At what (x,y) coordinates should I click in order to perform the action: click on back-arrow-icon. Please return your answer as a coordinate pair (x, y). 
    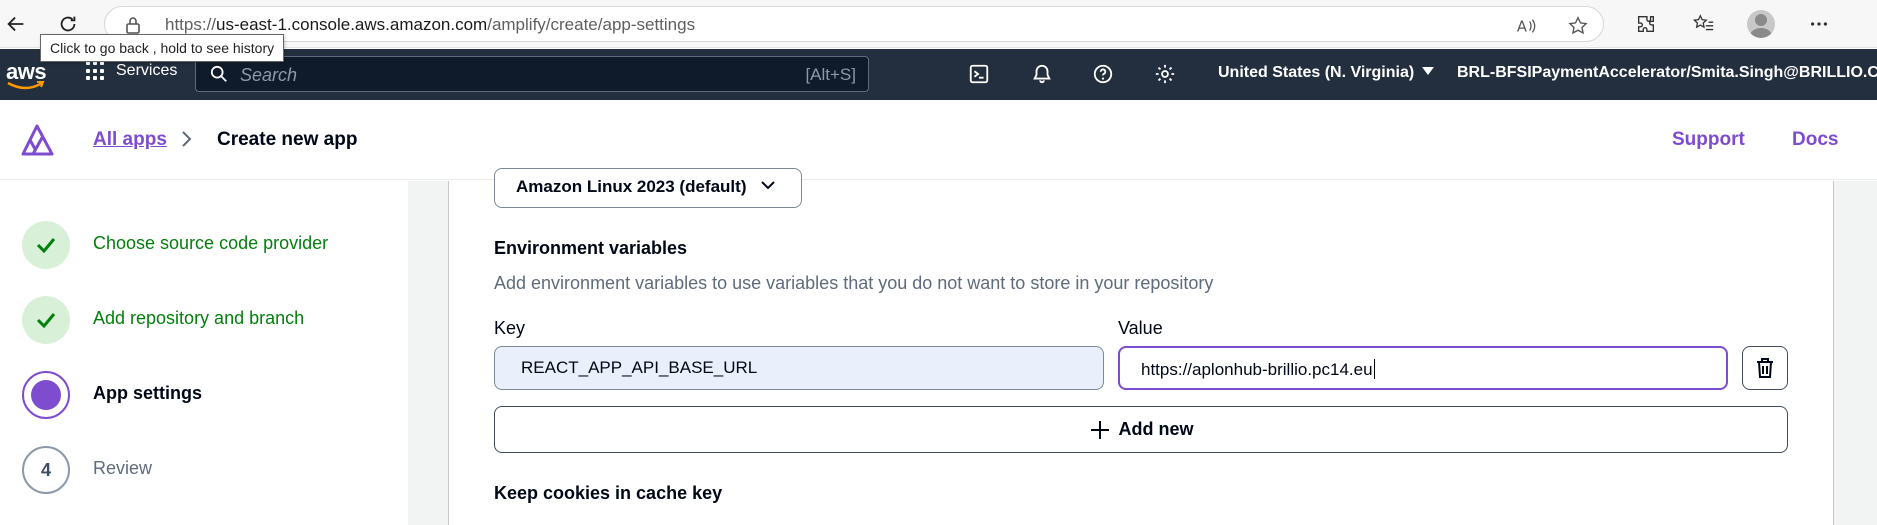
    Looking at the image, I should click on (15, 24).